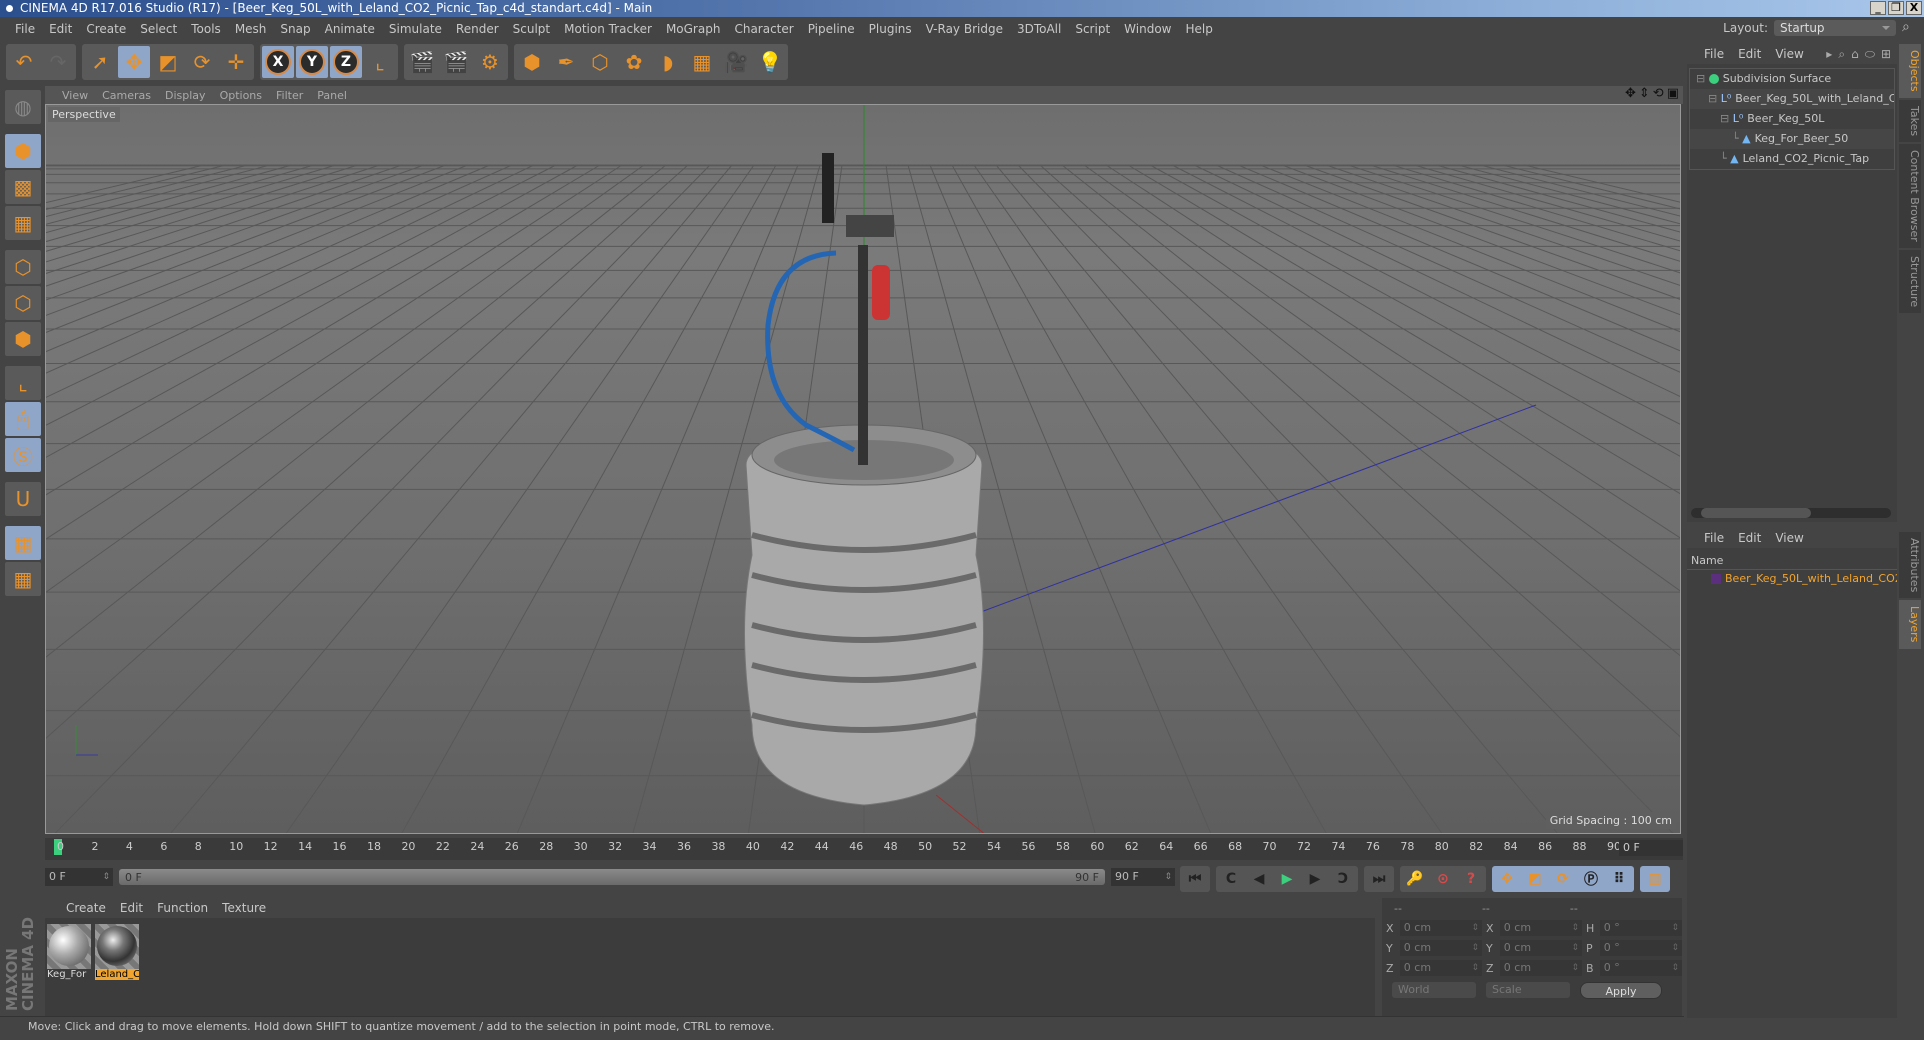 This screenshot has height=1040, width=1924. I want to click on play-button: ▶, so click(1287, 879).